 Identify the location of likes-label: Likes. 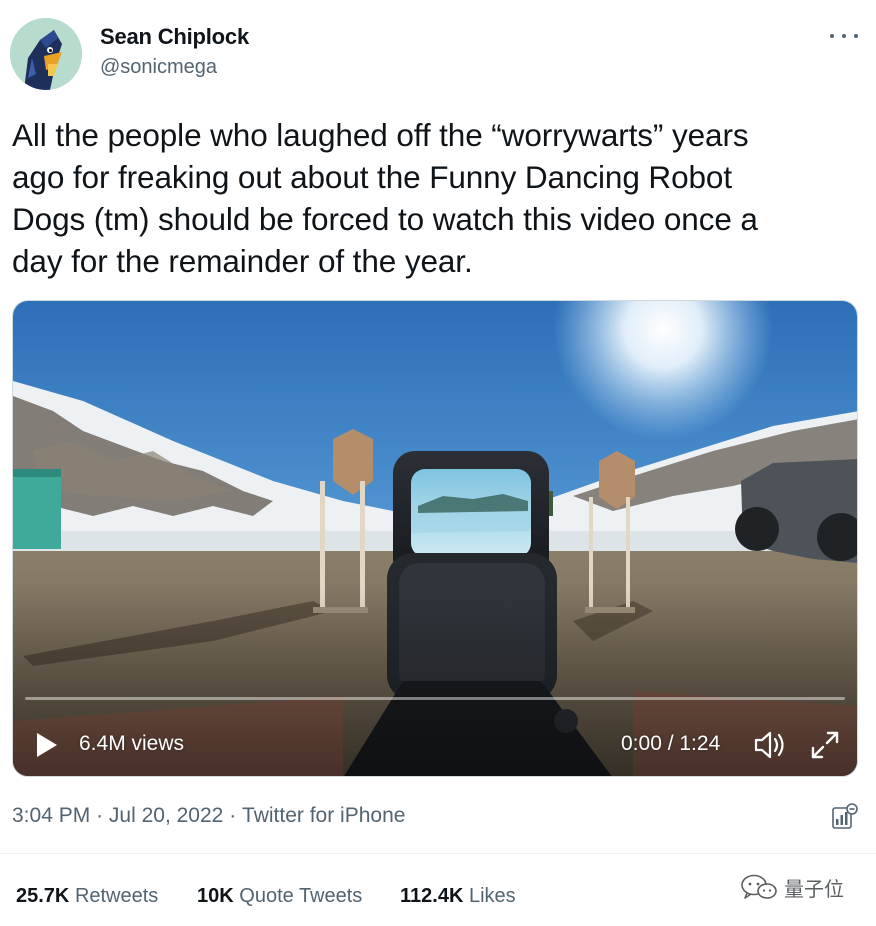
(492, 896).